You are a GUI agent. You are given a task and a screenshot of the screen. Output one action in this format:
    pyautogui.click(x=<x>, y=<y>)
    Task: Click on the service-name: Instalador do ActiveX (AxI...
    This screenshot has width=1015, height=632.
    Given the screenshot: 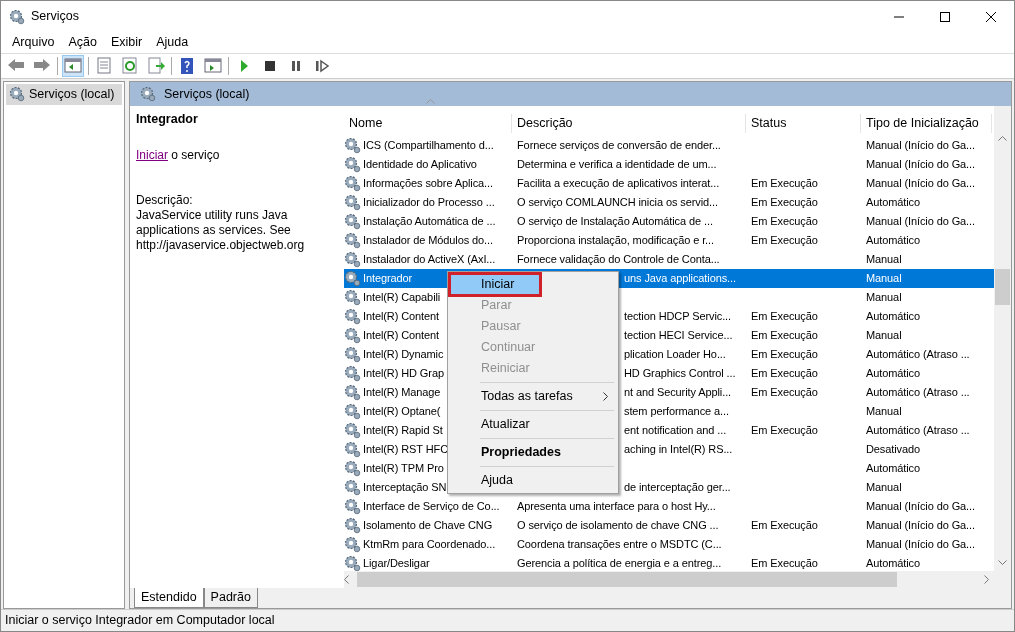 What is the action you would take?
    pyautogui.click(x=429, y=259)
    